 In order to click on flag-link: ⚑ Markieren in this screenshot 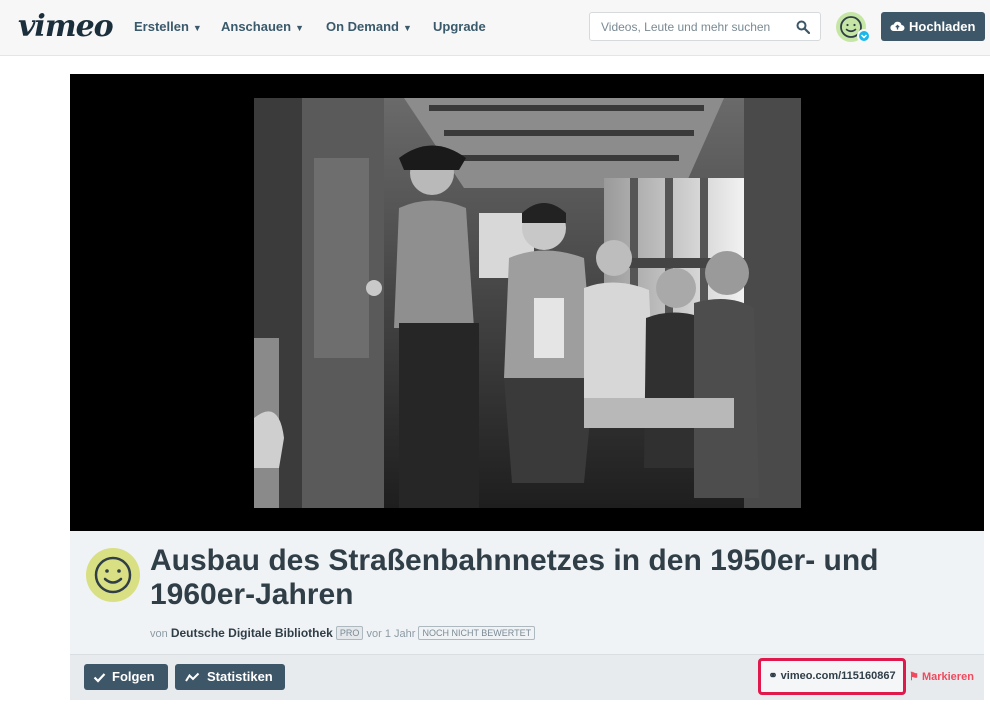, I will do `click(941, 676)`.